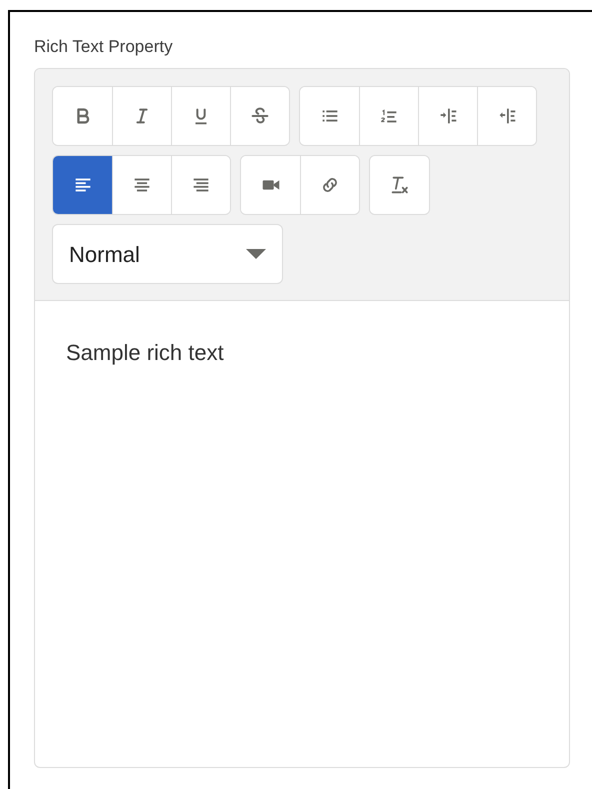 The width and height of the screenshot is (592, 789). I want to click on format-dropdown: Normal, so click(167, 254).